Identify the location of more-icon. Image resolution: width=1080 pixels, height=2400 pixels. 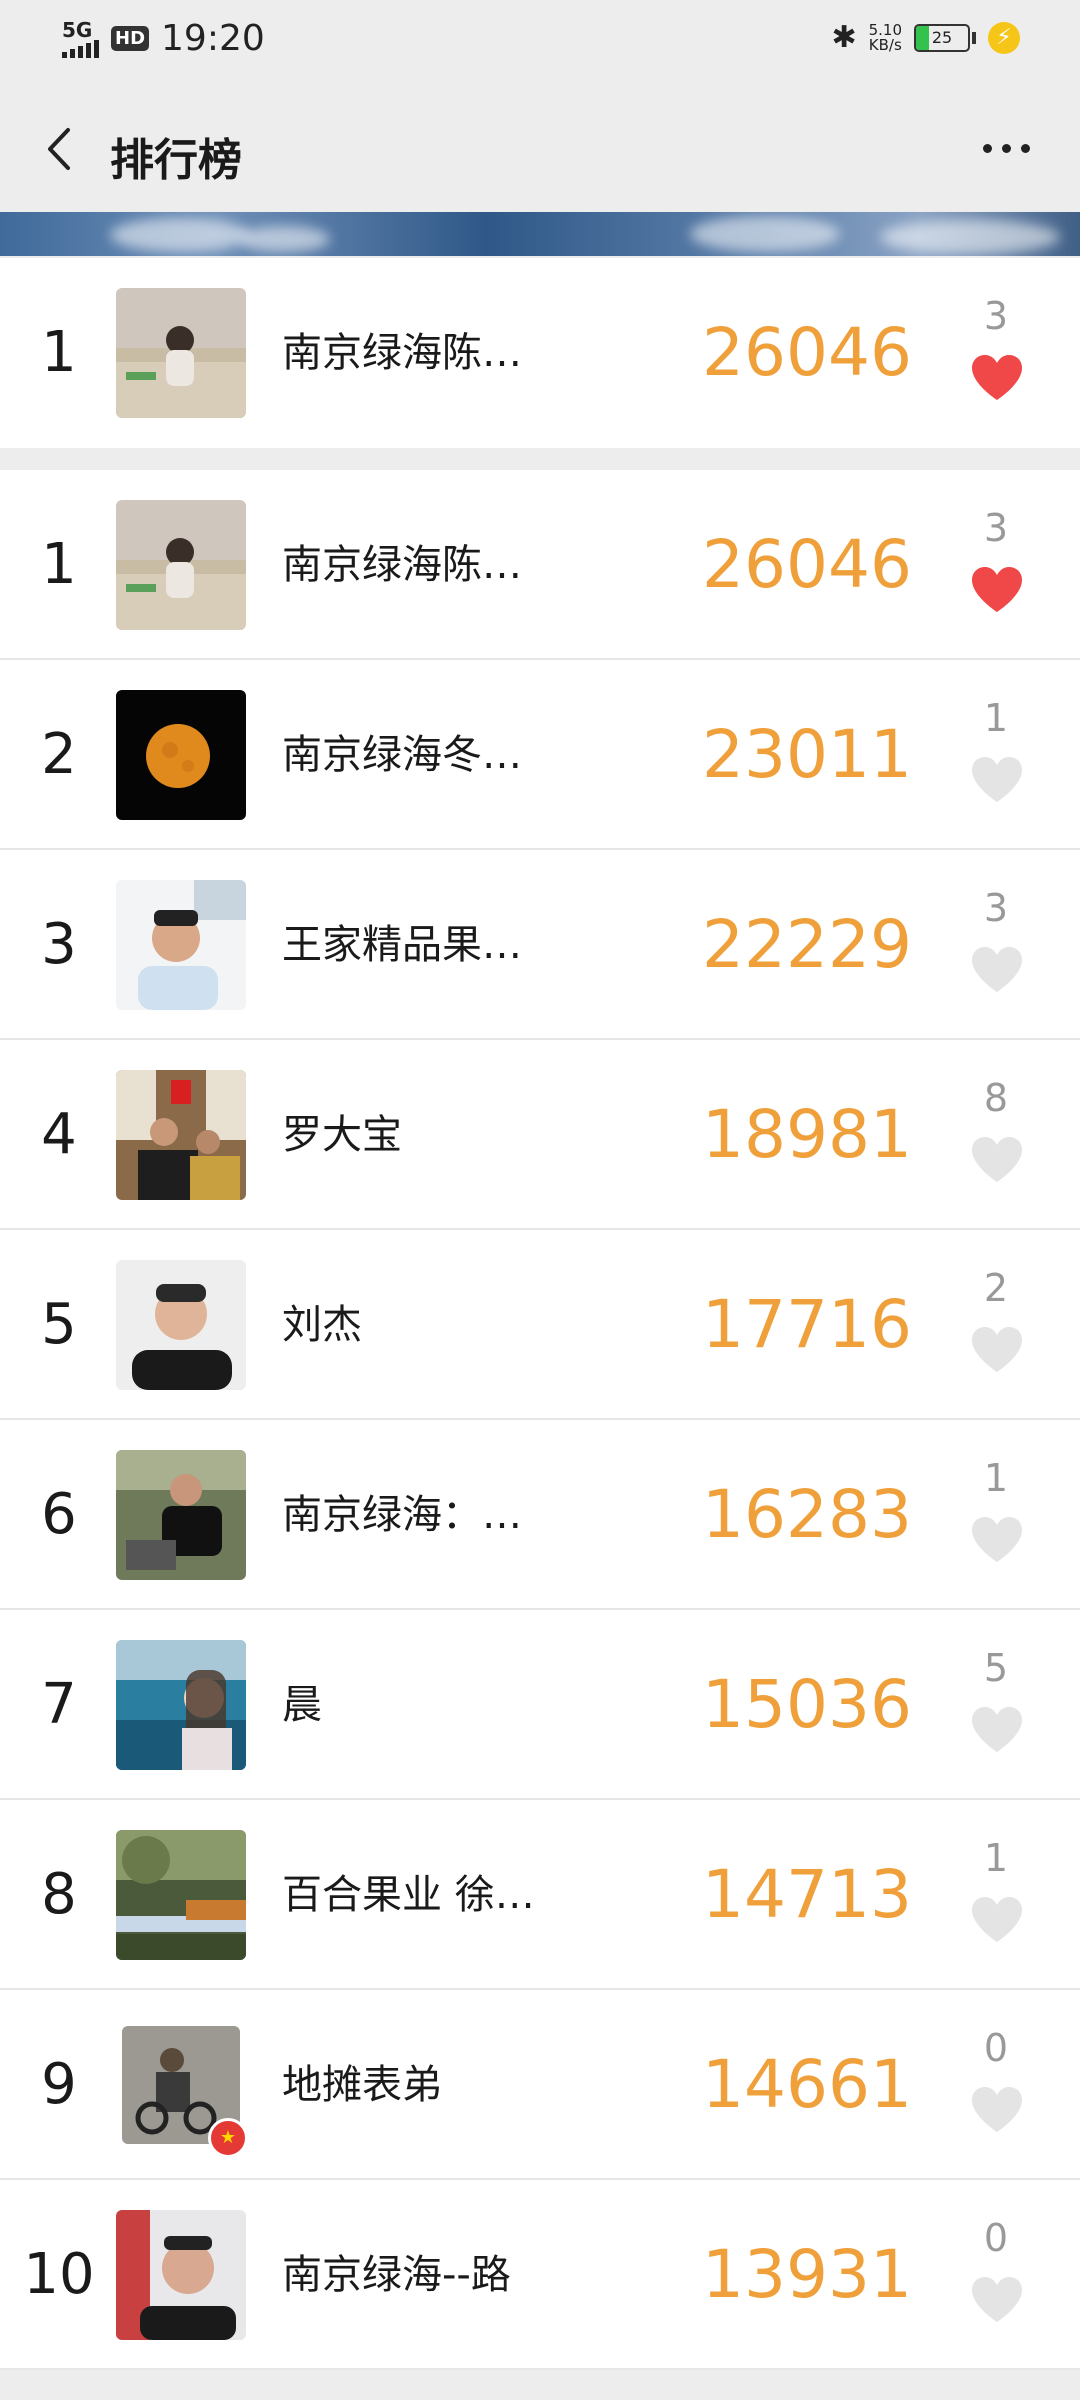
(1006, 148).